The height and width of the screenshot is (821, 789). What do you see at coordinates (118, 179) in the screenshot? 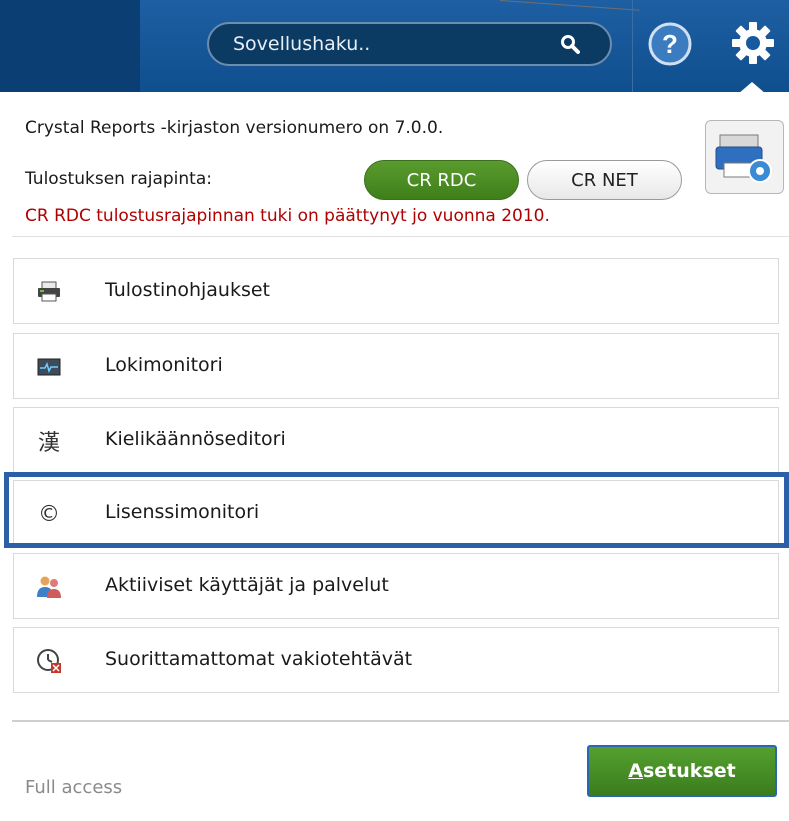
I see `interface-label: Tulostuksen rajapinta:` at bounding box center [118, 179].